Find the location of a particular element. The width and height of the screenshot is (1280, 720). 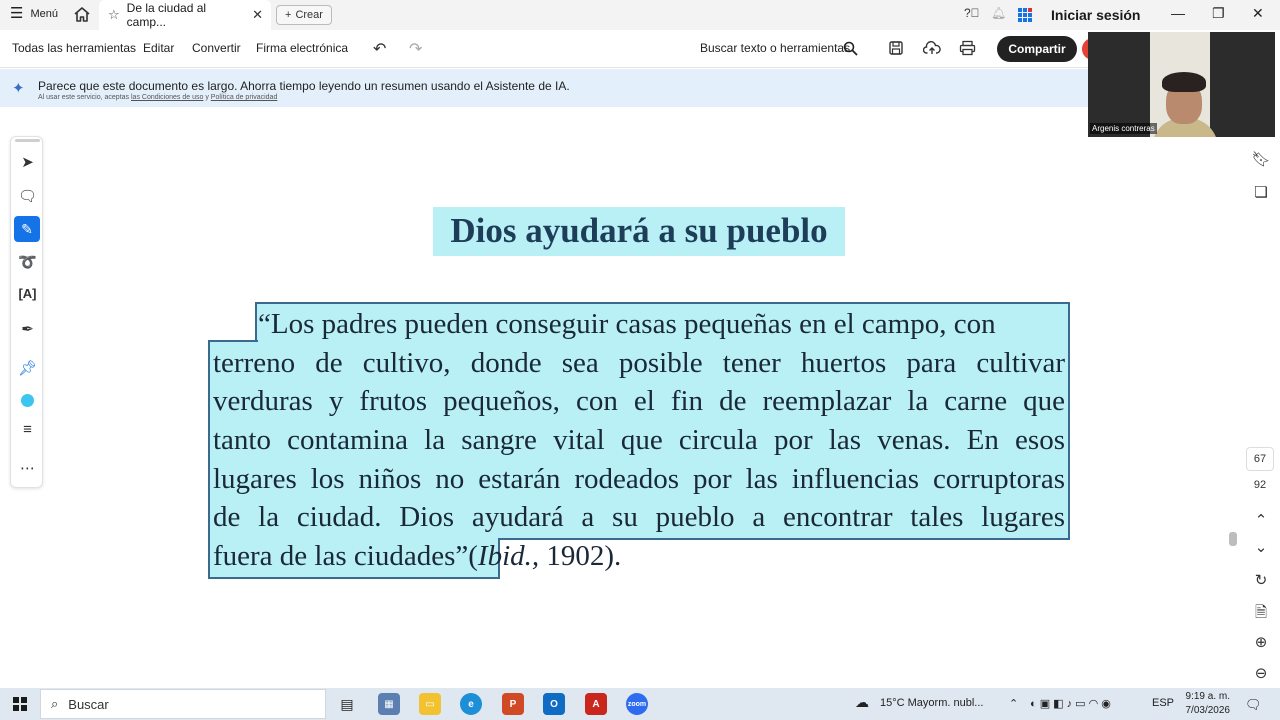

sign-icon: ✒ is located at coordinates (27, 329).